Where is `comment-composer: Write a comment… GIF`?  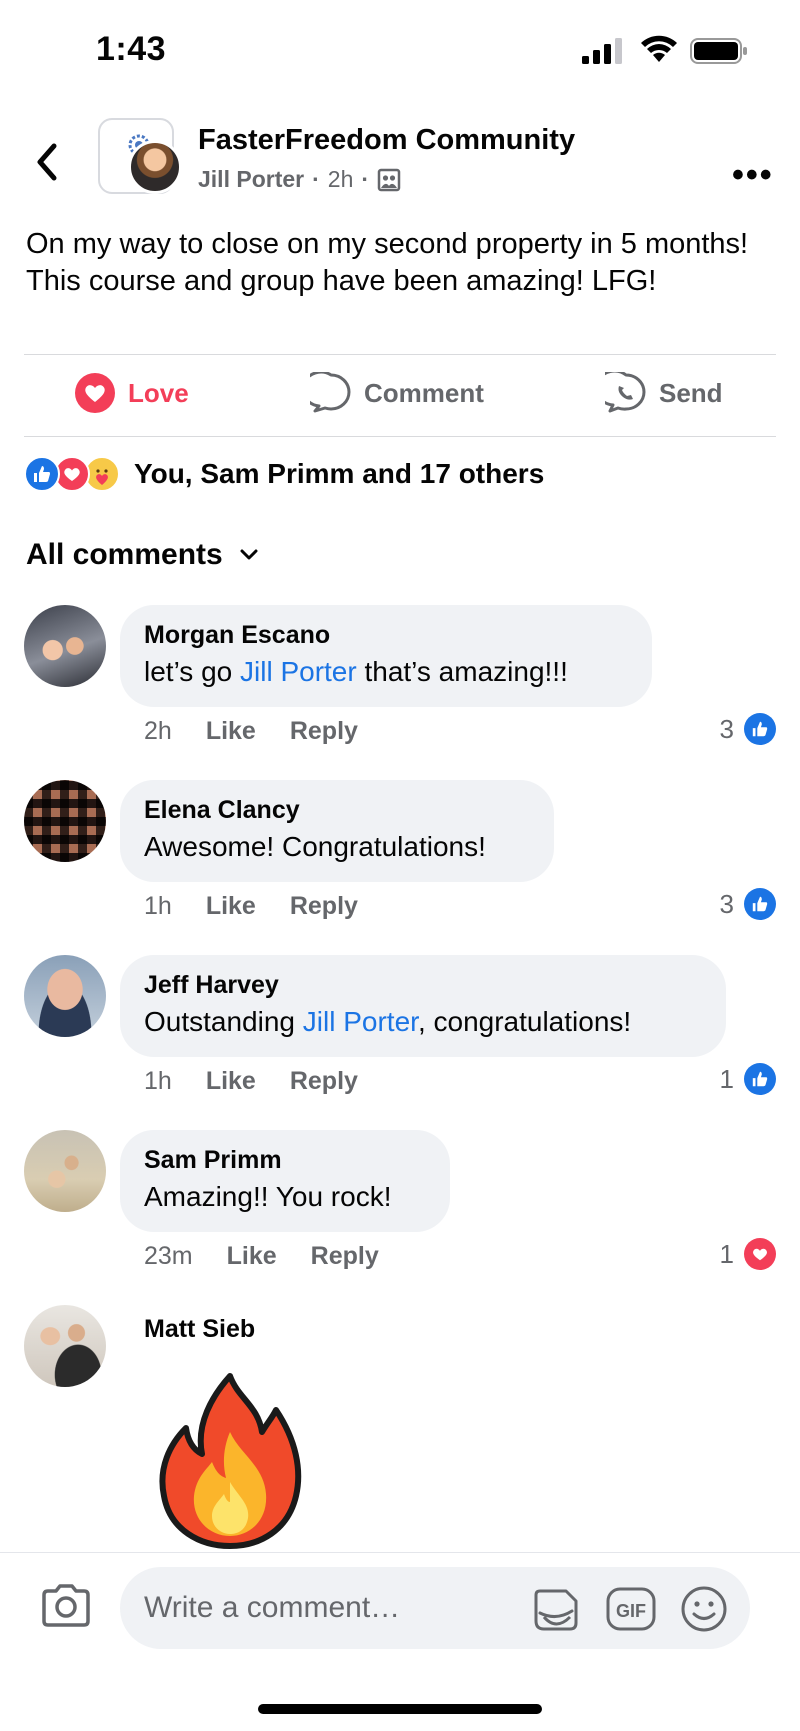
comment-composer: Write a comment… GIF is located at coordinates (400, 1607).